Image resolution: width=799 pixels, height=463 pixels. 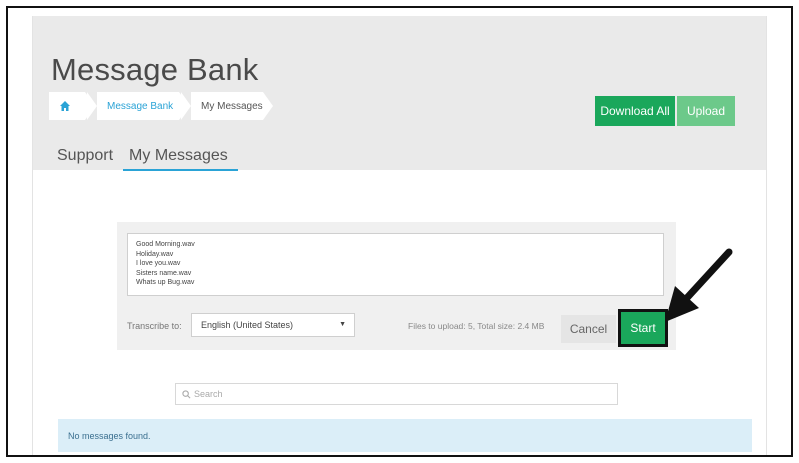 I want to click on page-title: Message Bank, so click(x=155, y=69).